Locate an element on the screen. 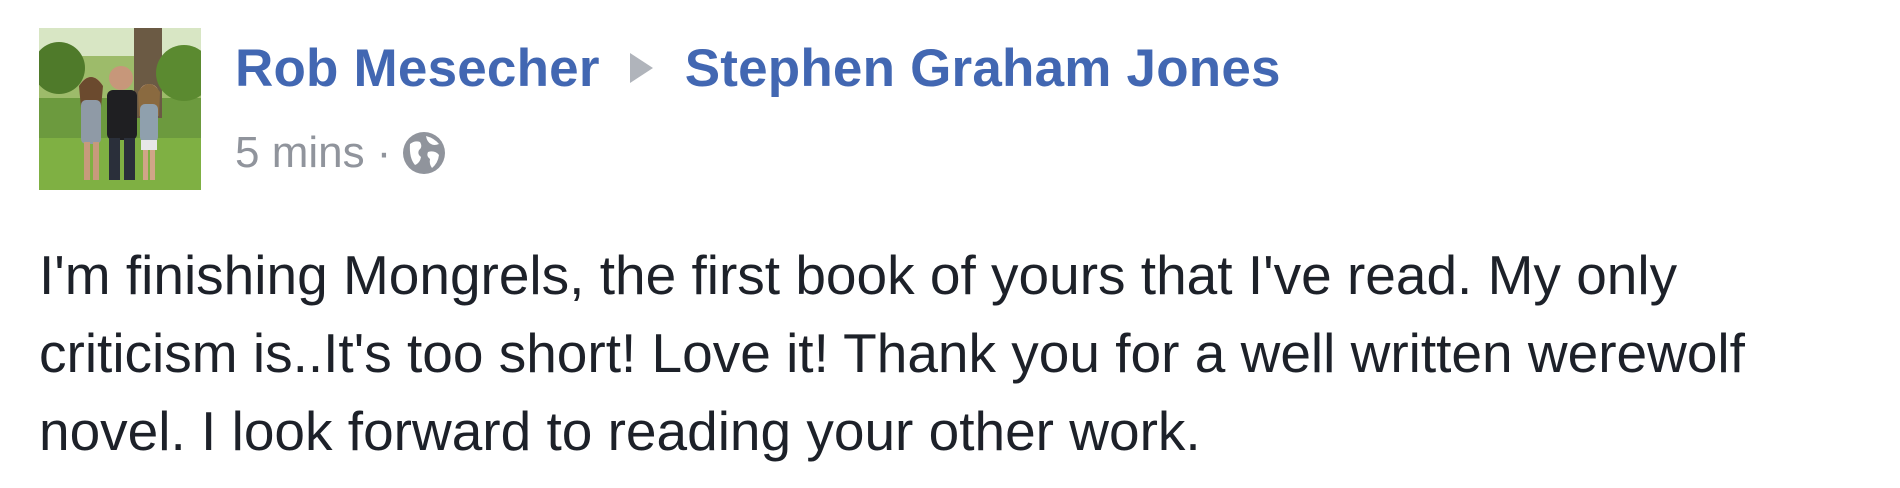 This screenshot has width=1900, height=488. author-avatar is located at coordinates (120, 109).